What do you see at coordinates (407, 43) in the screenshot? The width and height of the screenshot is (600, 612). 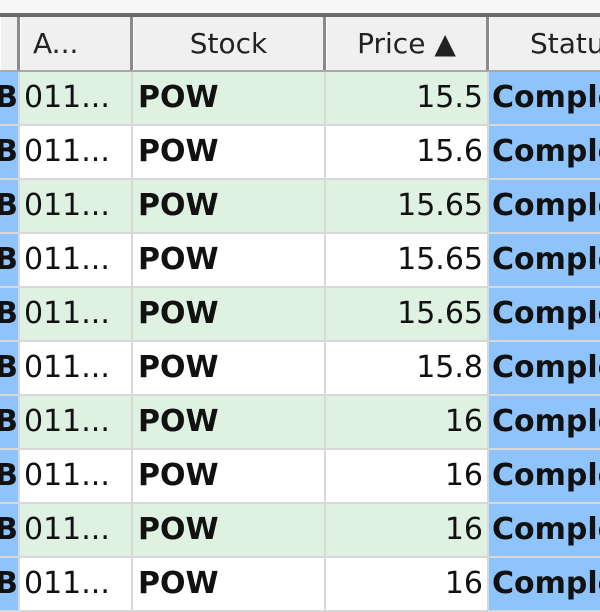 I see `column-header-price-sorted-asc: Price ▲` at bounding box center [407, 43].